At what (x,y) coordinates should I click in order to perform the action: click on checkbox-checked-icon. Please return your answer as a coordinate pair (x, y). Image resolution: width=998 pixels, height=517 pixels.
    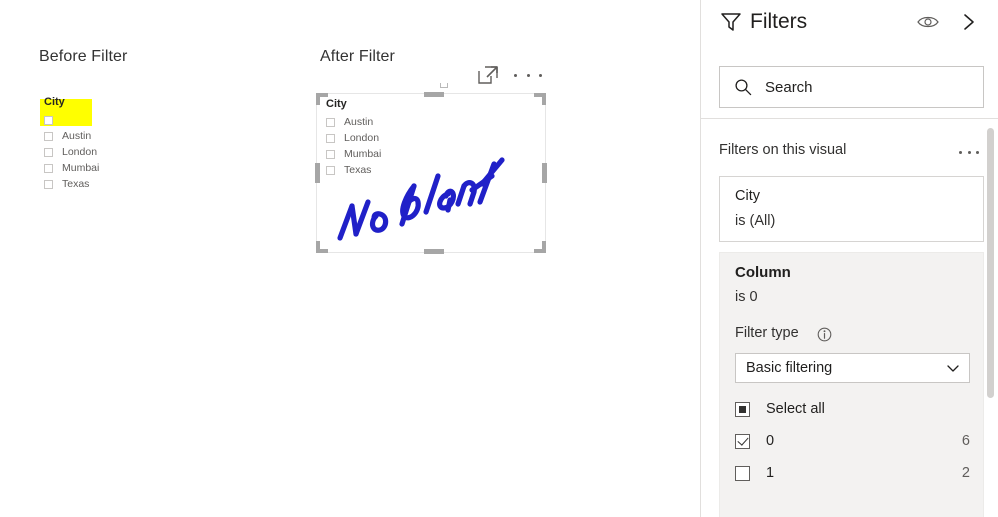
    Looking at the image, I should click on (742, 441).